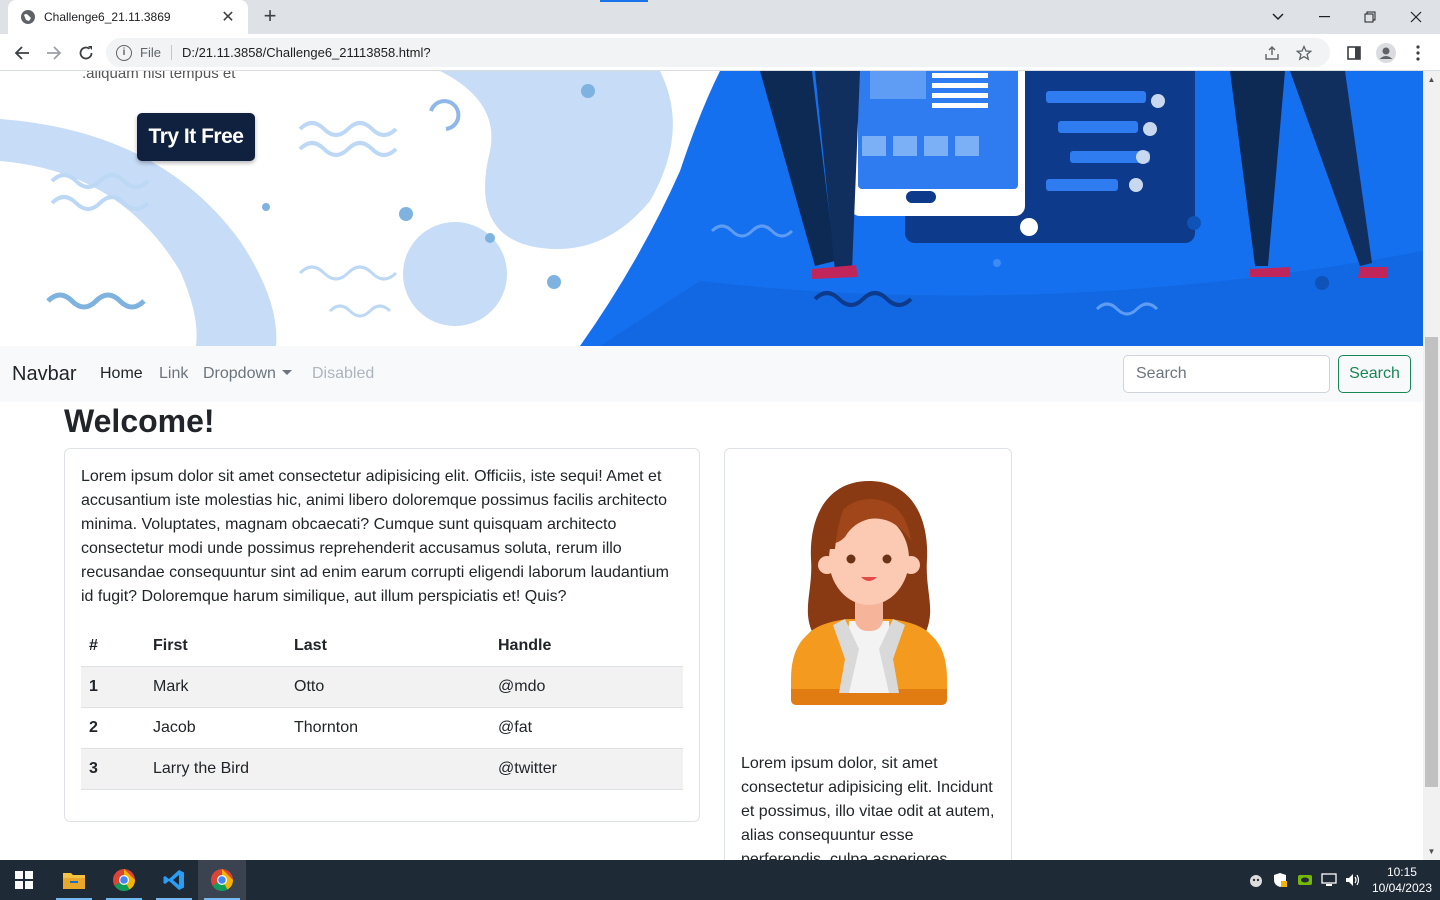 Image resolution: width=1440 pixels, height=900 pixels. I want to click on try-it-free-button: Try It Free, so click(196, 137).